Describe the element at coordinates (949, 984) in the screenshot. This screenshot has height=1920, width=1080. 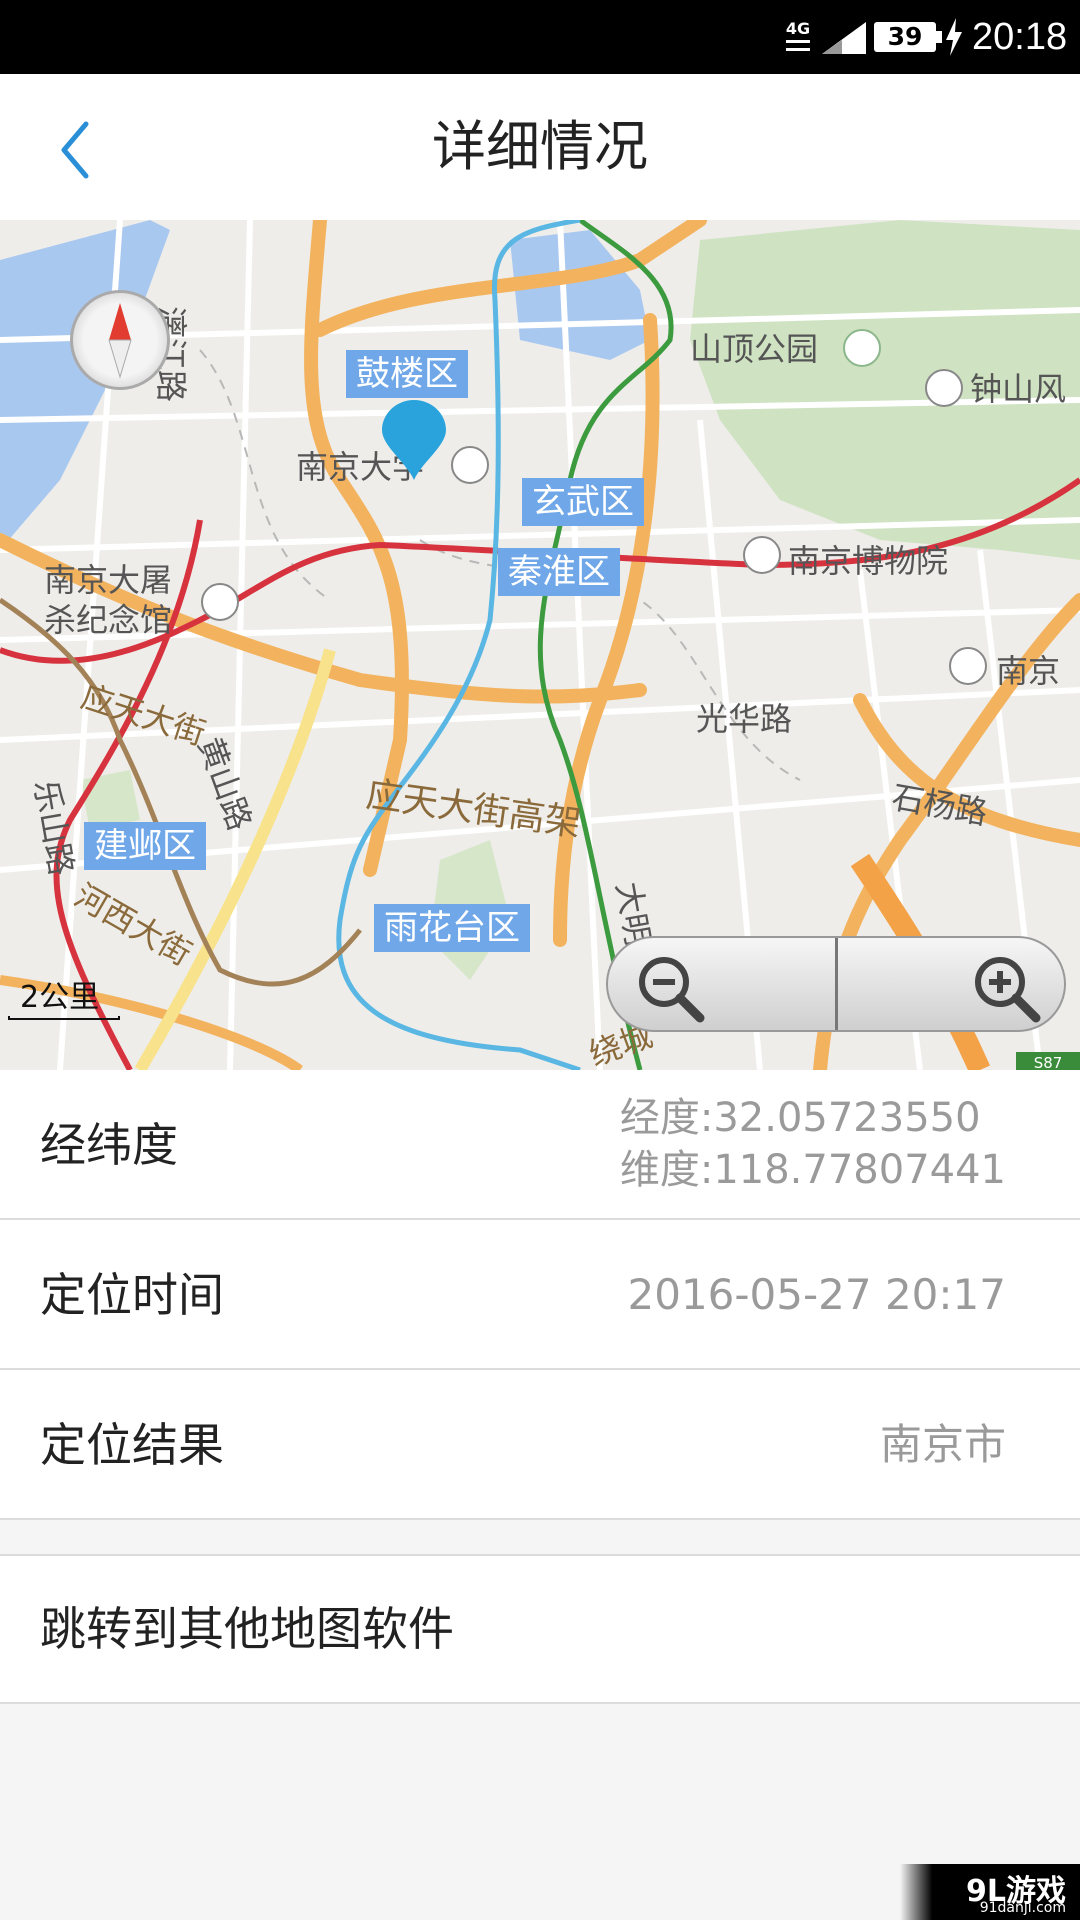
I see `zoom-in-button` at that location.